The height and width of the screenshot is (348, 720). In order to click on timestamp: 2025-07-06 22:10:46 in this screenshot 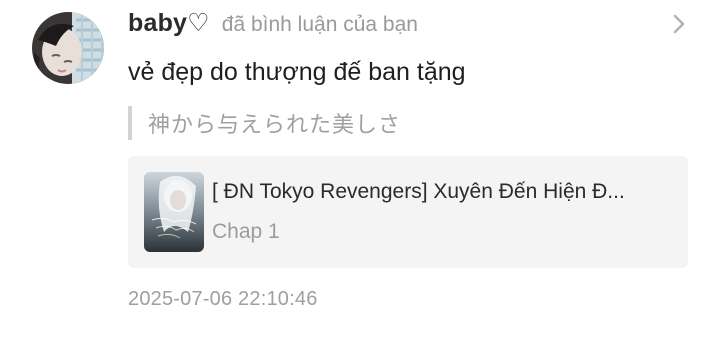, I will do `click(223, 299)`.